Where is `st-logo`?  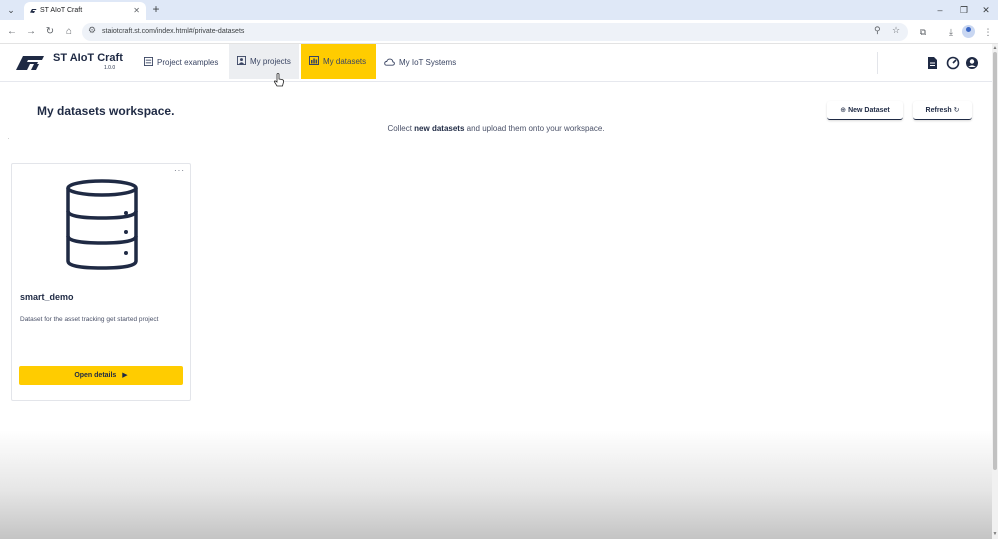
st-logo is located at coordinates (29, 63).